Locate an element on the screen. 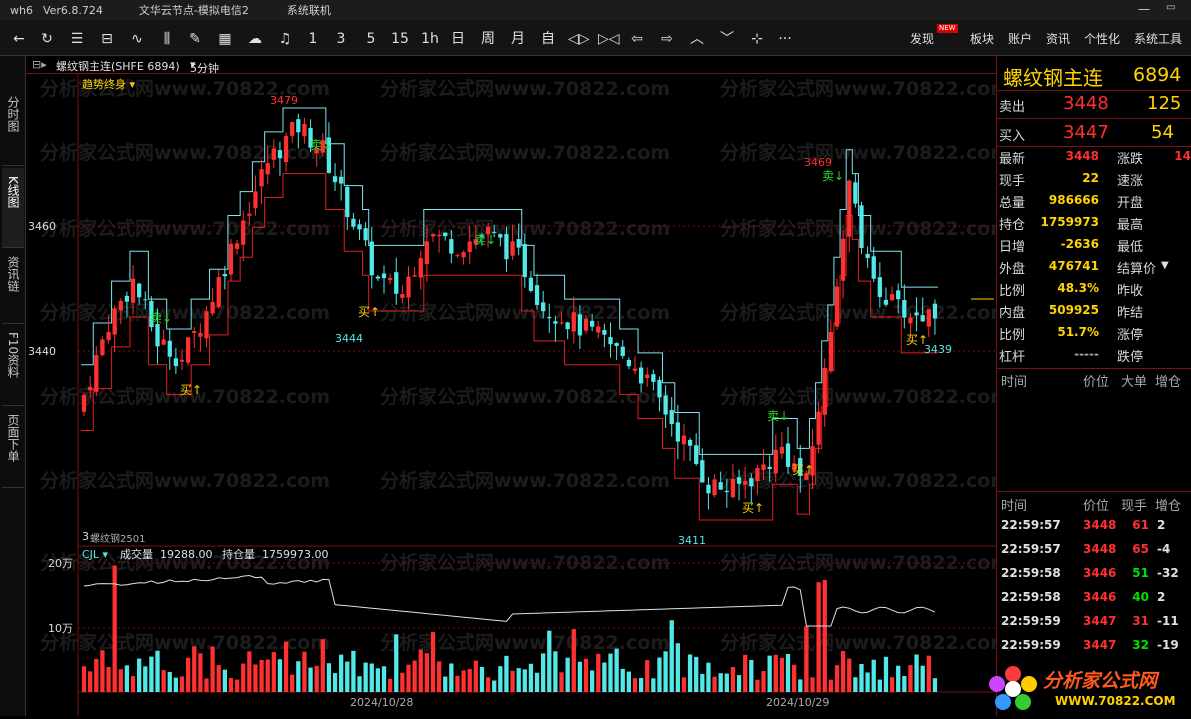 The image size is (1191, 719). volume-indicator-selector: CJL ▾ is located at coordinates (95, 554).